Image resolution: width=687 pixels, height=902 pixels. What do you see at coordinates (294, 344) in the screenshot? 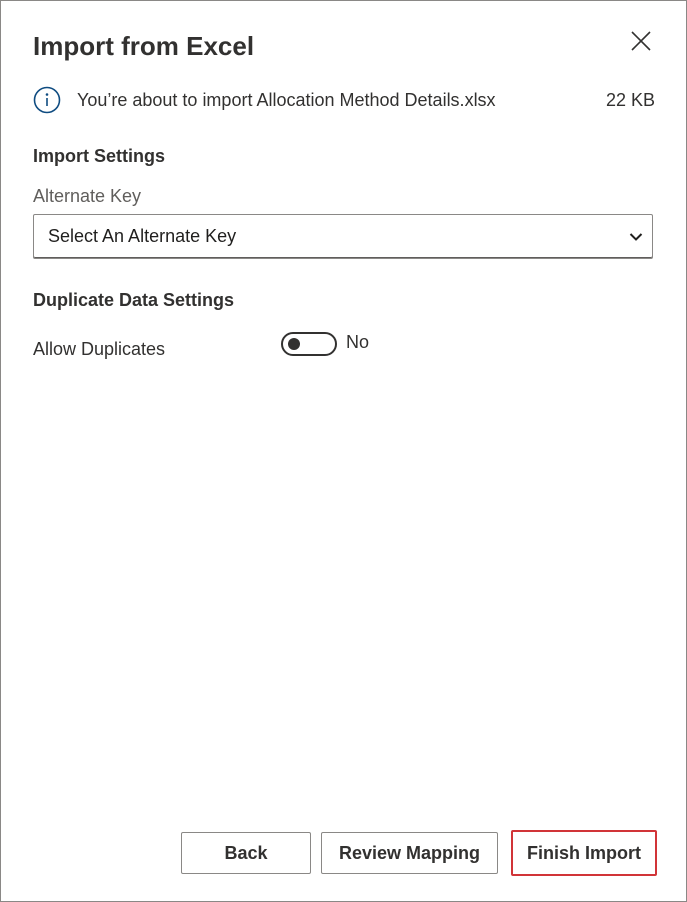
I see `toggle-knob` at bounding box center [294, 344].